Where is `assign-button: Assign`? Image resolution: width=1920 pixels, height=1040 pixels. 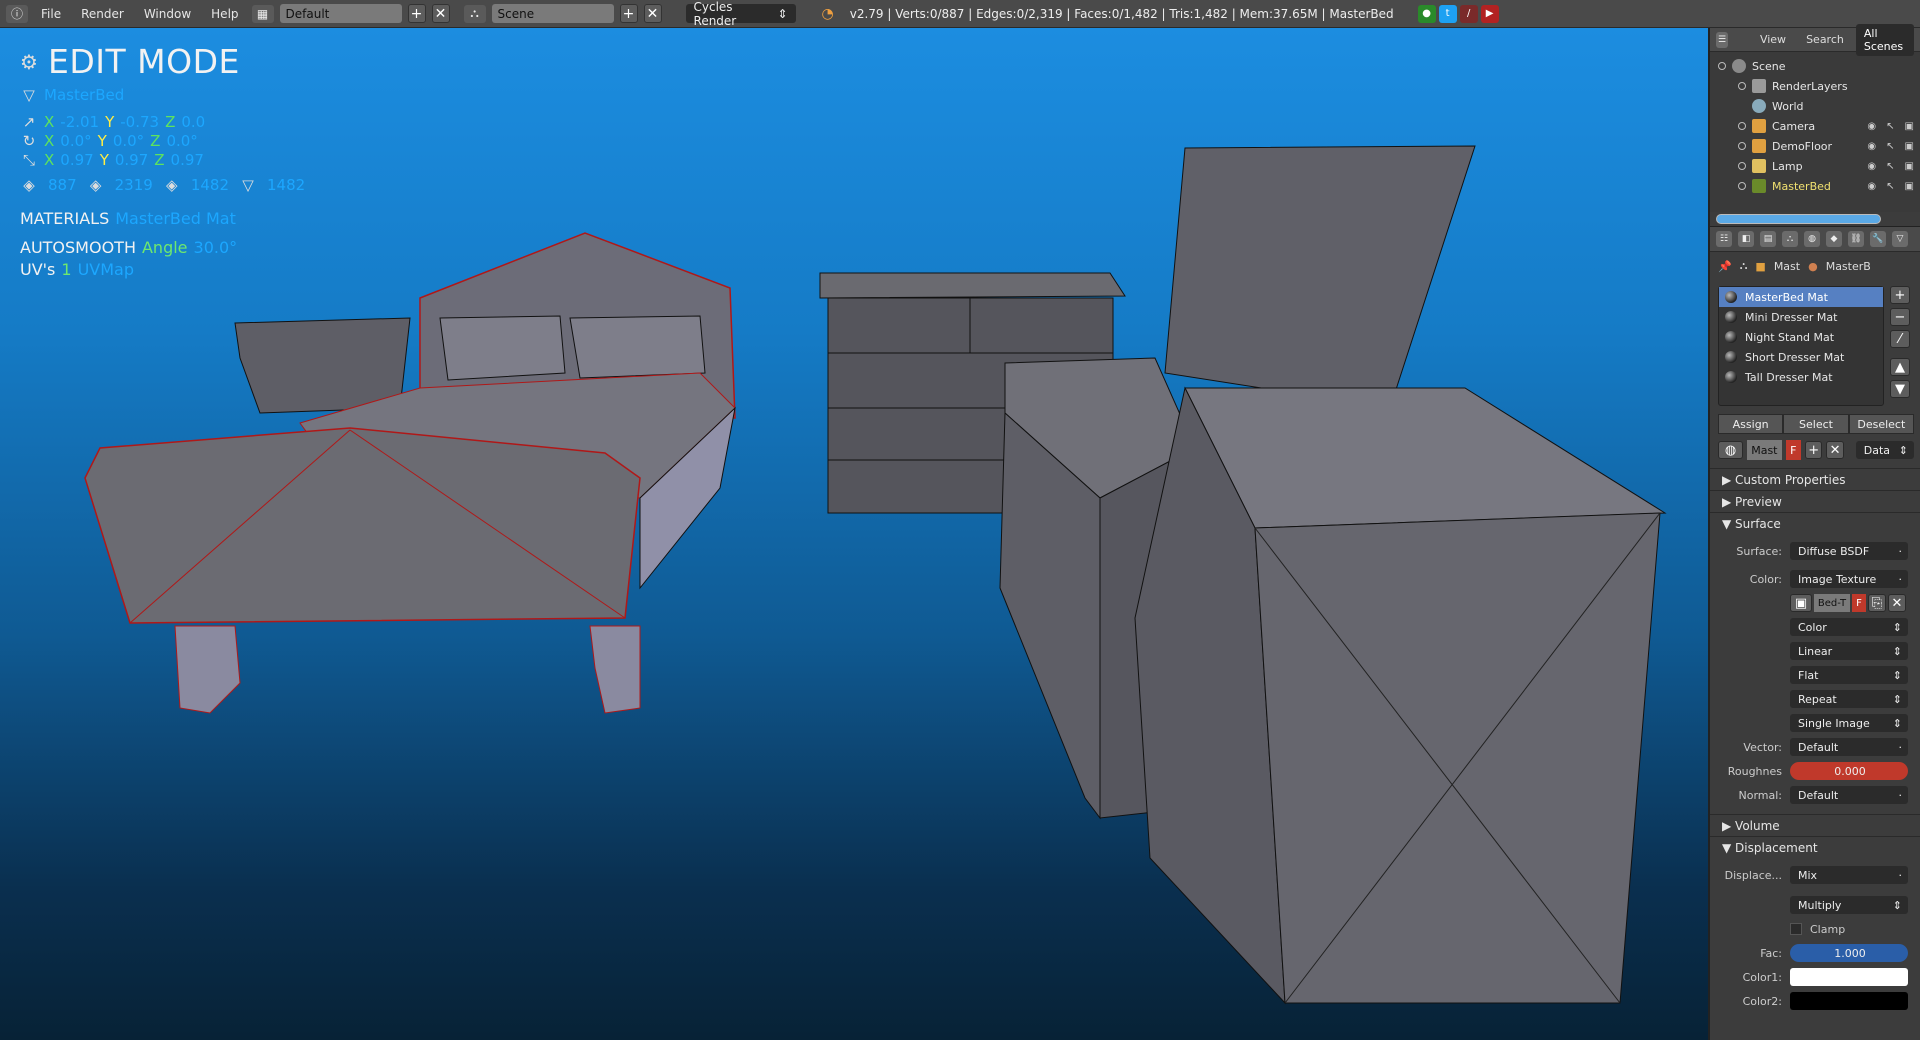 assign-button: Assign is located at coordinates (1751, 424).